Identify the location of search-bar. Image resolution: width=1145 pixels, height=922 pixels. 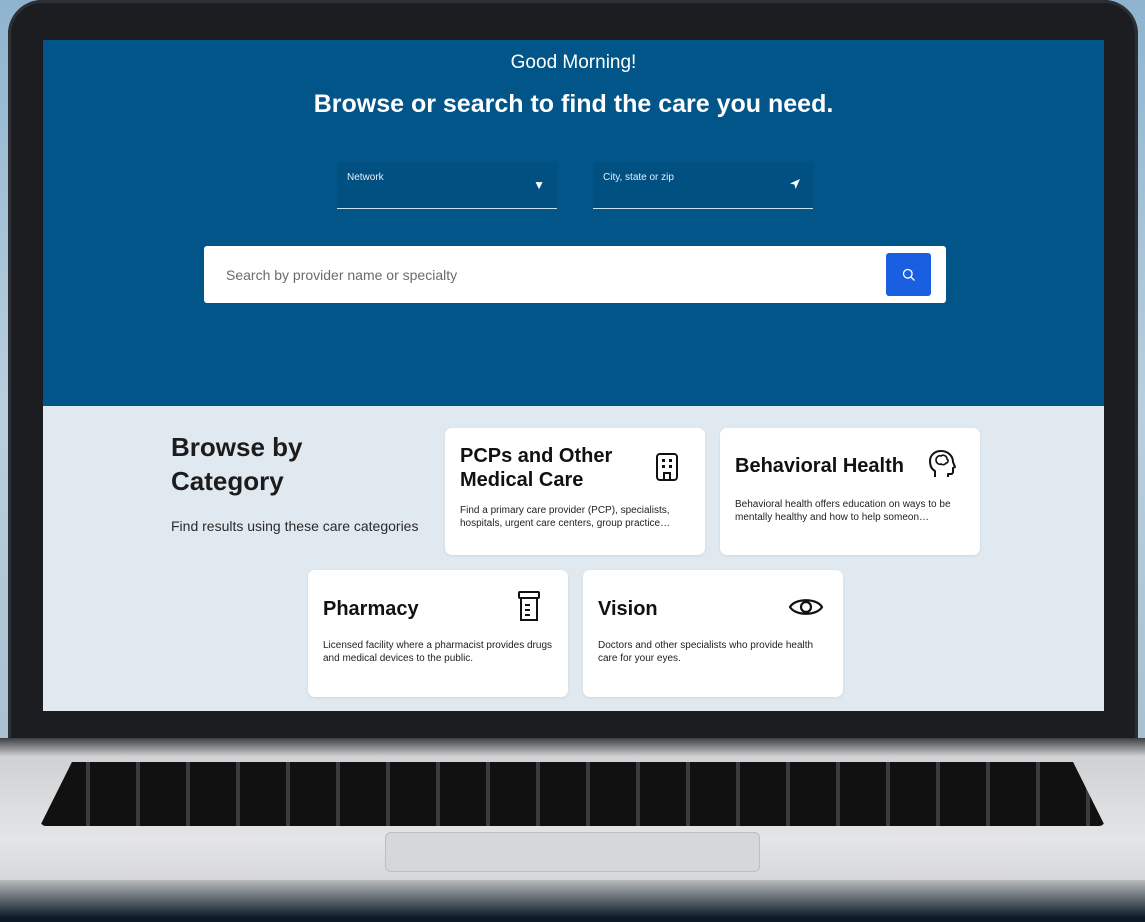
(575, 274).